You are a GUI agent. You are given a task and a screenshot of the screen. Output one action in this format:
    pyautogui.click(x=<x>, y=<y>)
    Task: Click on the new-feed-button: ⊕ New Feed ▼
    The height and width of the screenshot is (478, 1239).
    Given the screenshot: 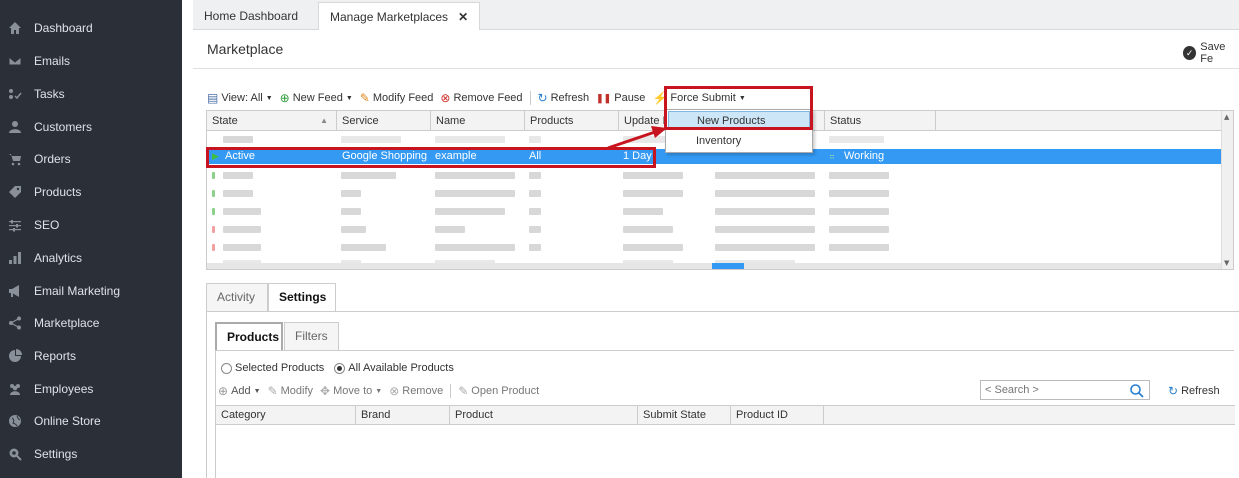 What is the action you would take?
    pyautogui.click(x=316, y=98)
    